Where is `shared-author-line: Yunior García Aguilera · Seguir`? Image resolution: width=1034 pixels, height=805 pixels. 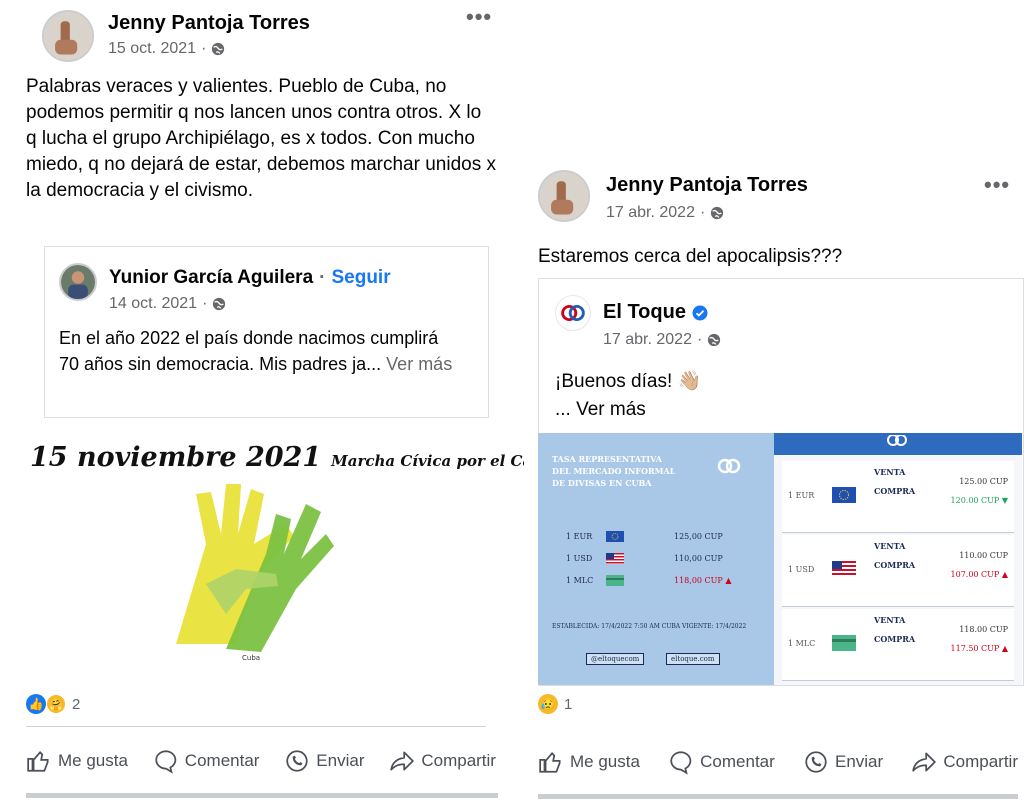 shared-author-line: Yunior García Aguilera · Seguir is located at coordinates (250, 278).